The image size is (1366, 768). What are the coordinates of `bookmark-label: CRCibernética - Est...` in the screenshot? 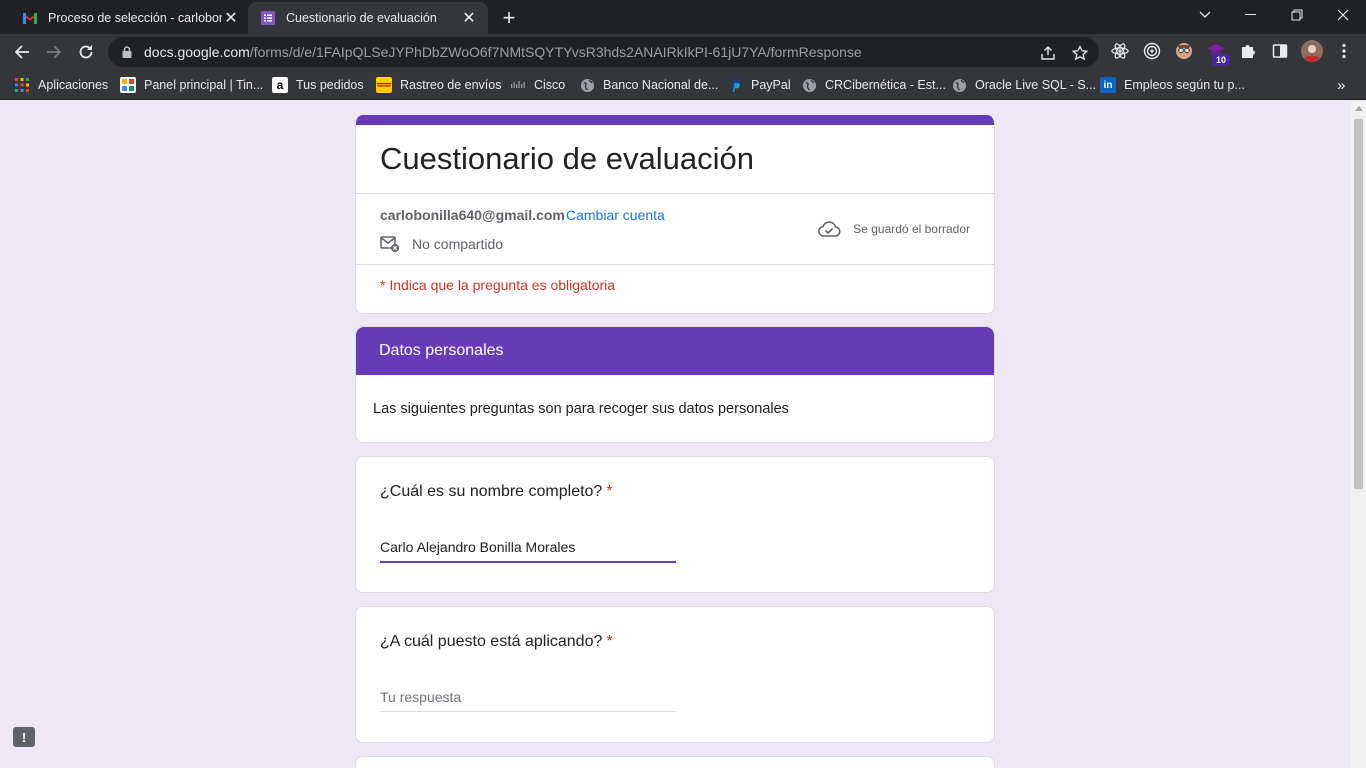 It's located at (885, 85).